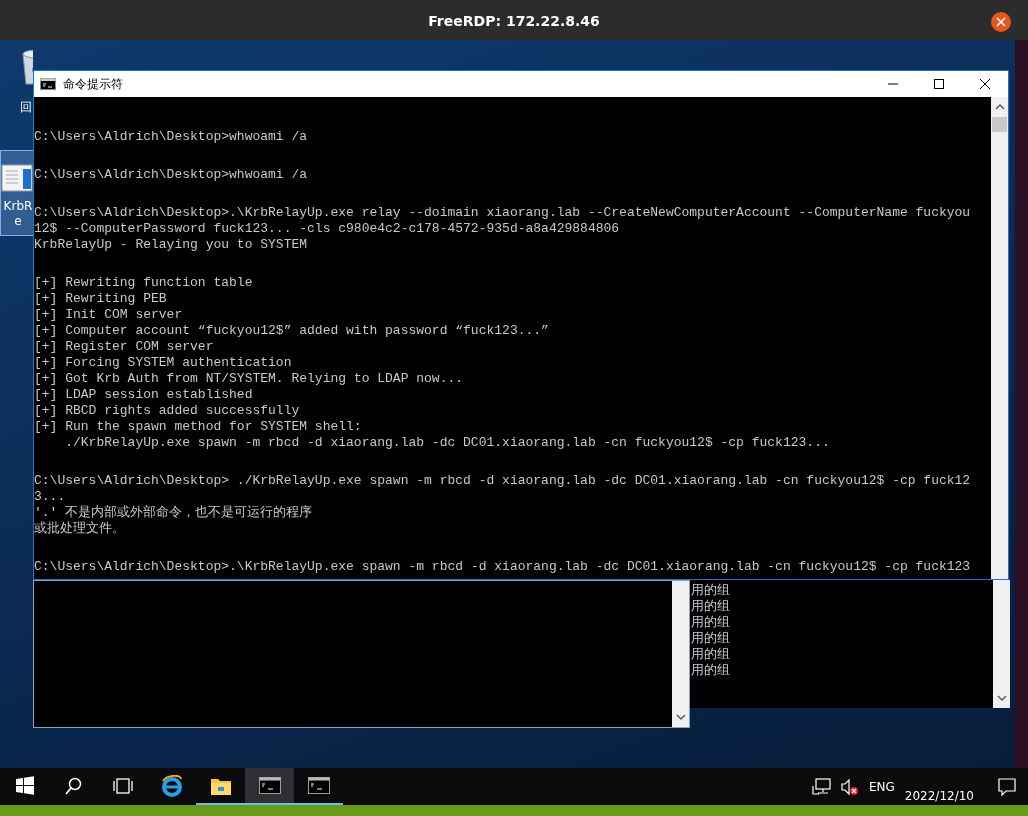 This screenshot has height=816, width=1028. Describe the element at coordinates (881, 786) in the screenshot. I see `language-indicator: ENG` at that location.